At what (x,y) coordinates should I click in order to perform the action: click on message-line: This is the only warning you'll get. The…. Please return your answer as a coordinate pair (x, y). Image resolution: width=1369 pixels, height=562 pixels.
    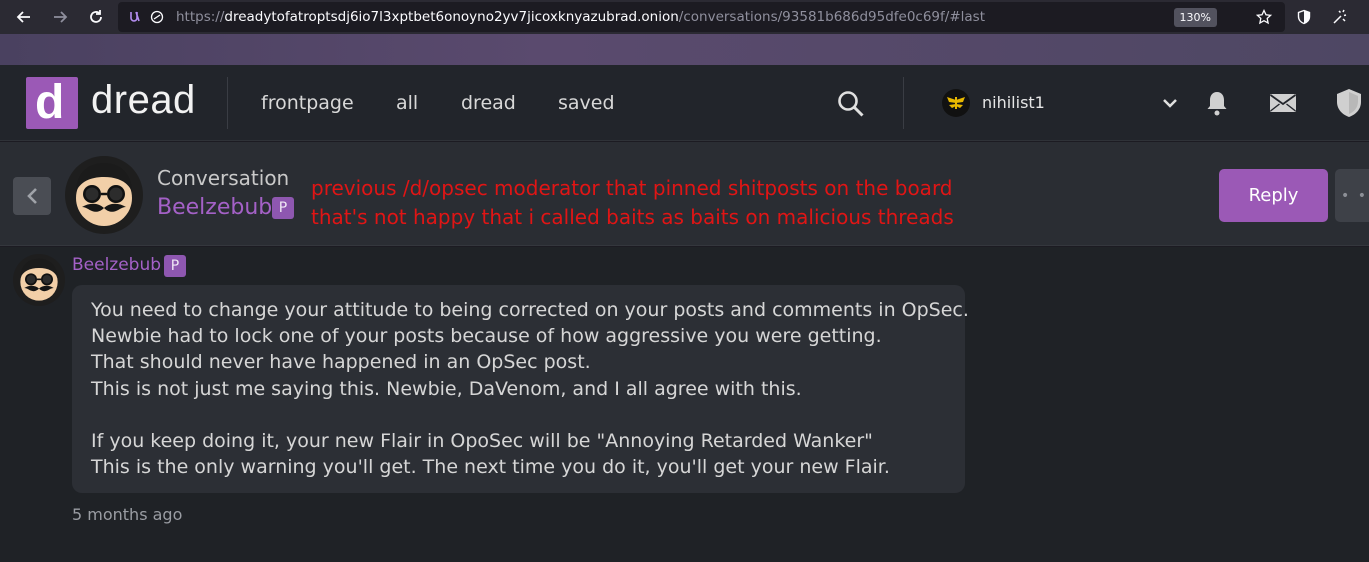
    Looking at the image, I should click on (490, 467).